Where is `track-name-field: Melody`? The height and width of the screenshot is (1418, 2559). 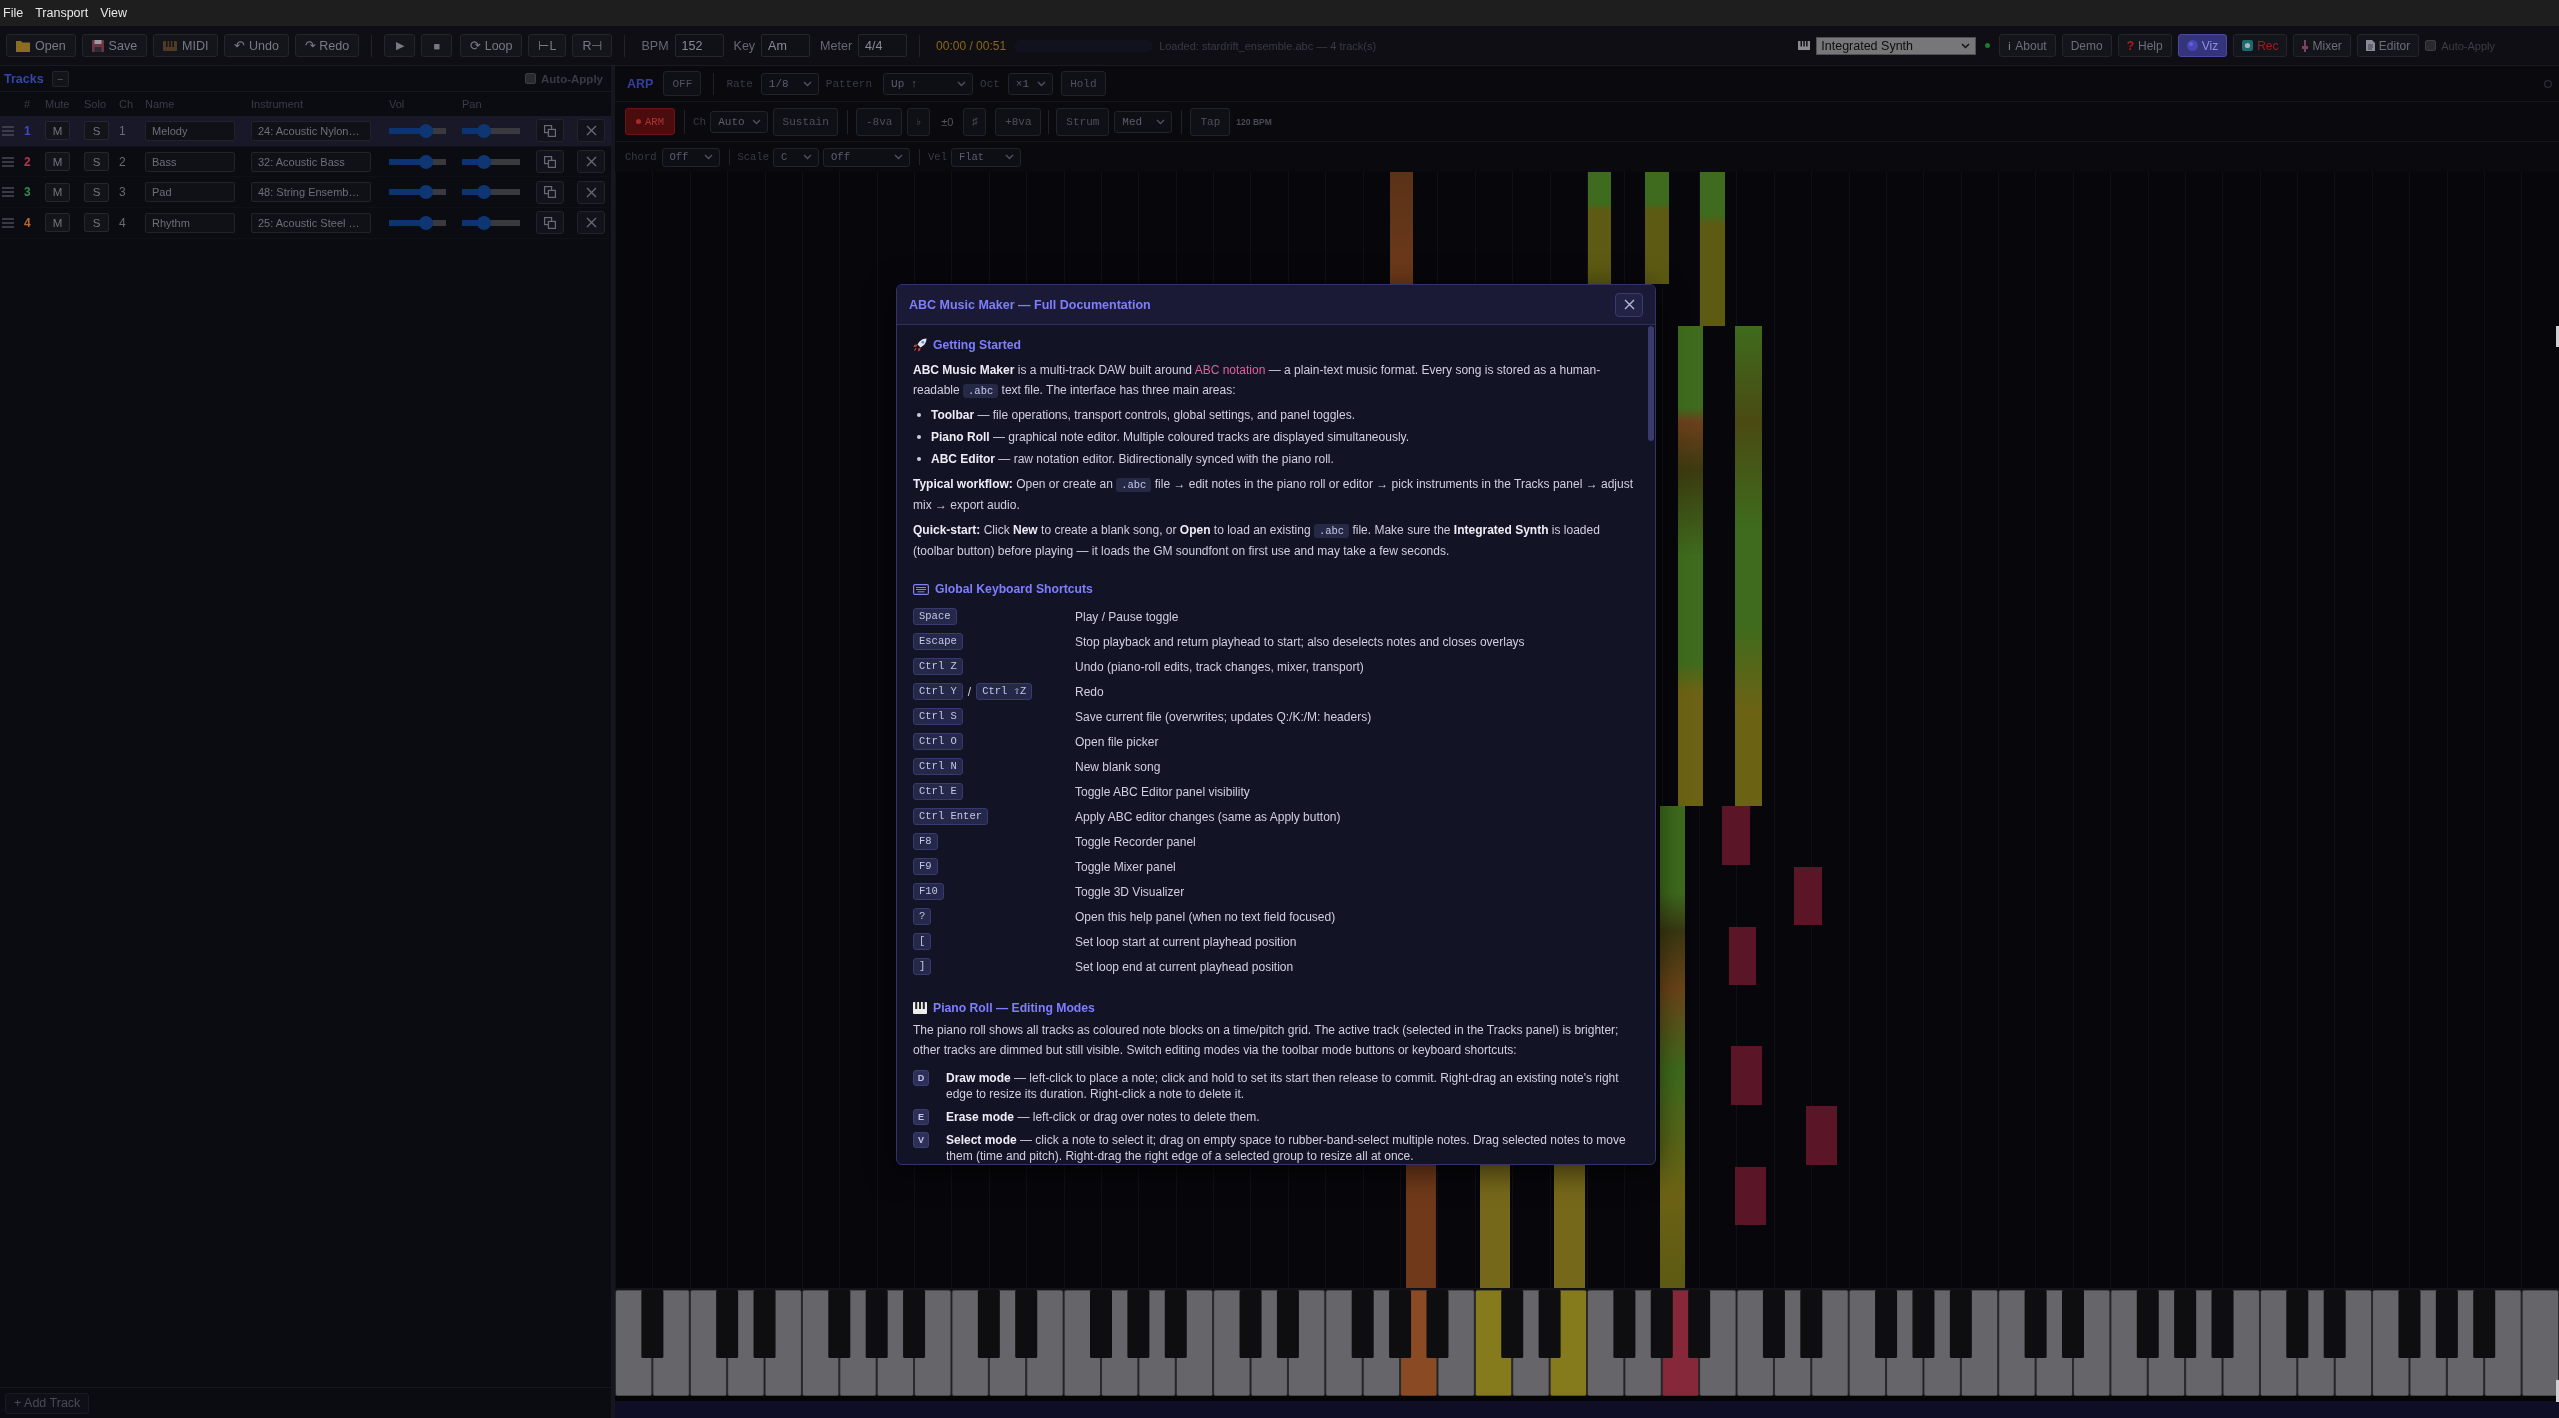 track-name-field: Melody is located at coordinates (190, 130).